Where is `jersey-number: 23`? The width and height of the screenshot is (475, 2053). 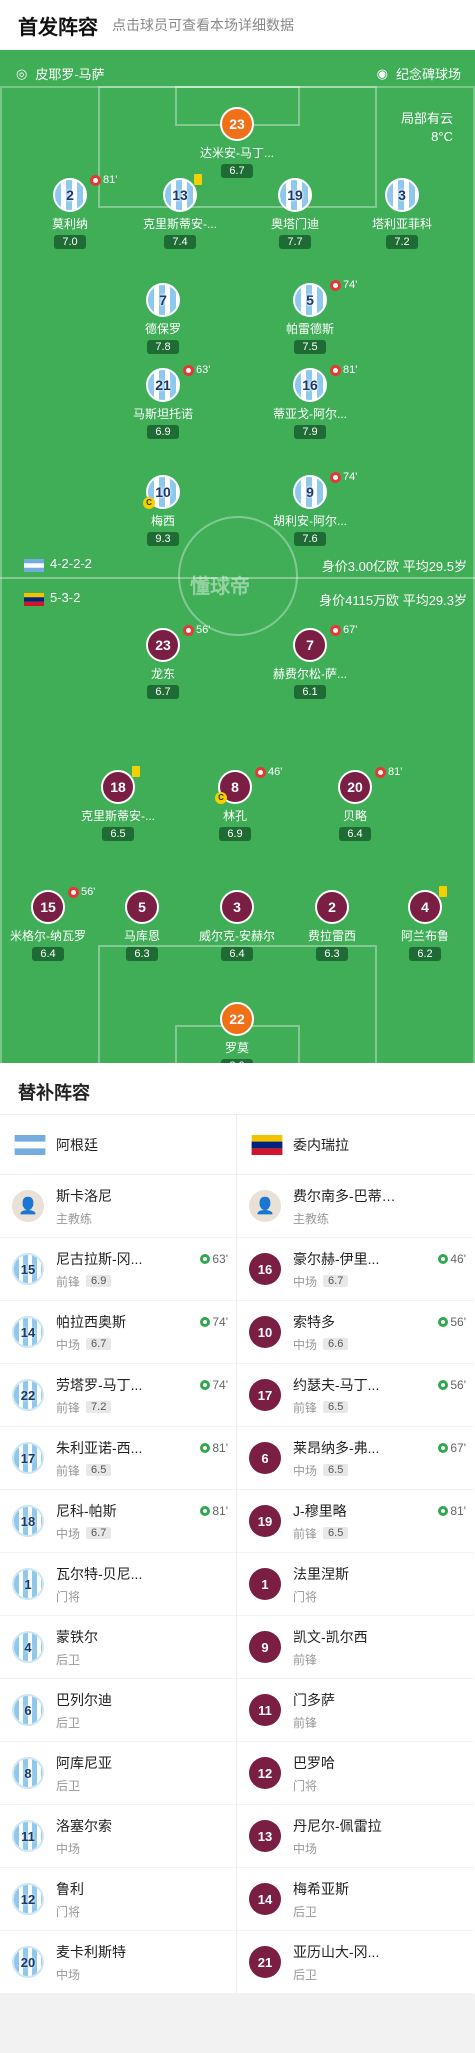
jersey-number: 23 is located at coordinates (163, 645).